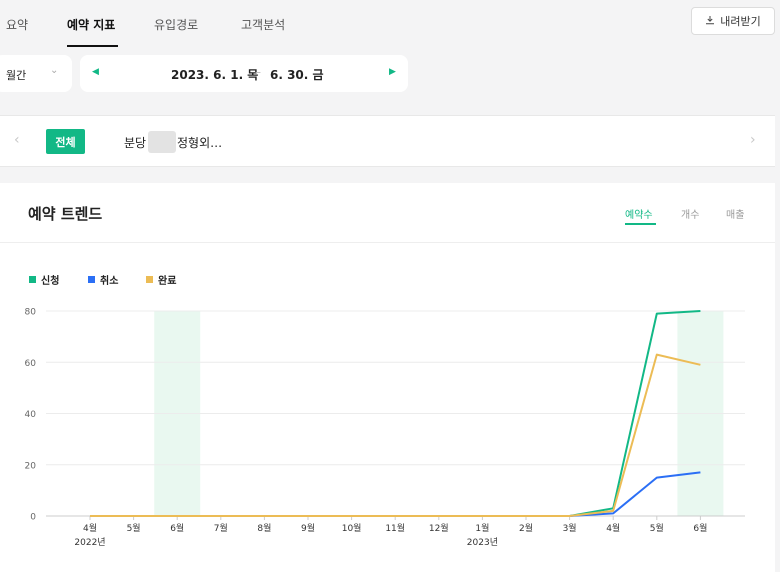 The height and width of the screenshot is (572, 780). I want to click on x-tick-label: 7월, so click(221, 528).